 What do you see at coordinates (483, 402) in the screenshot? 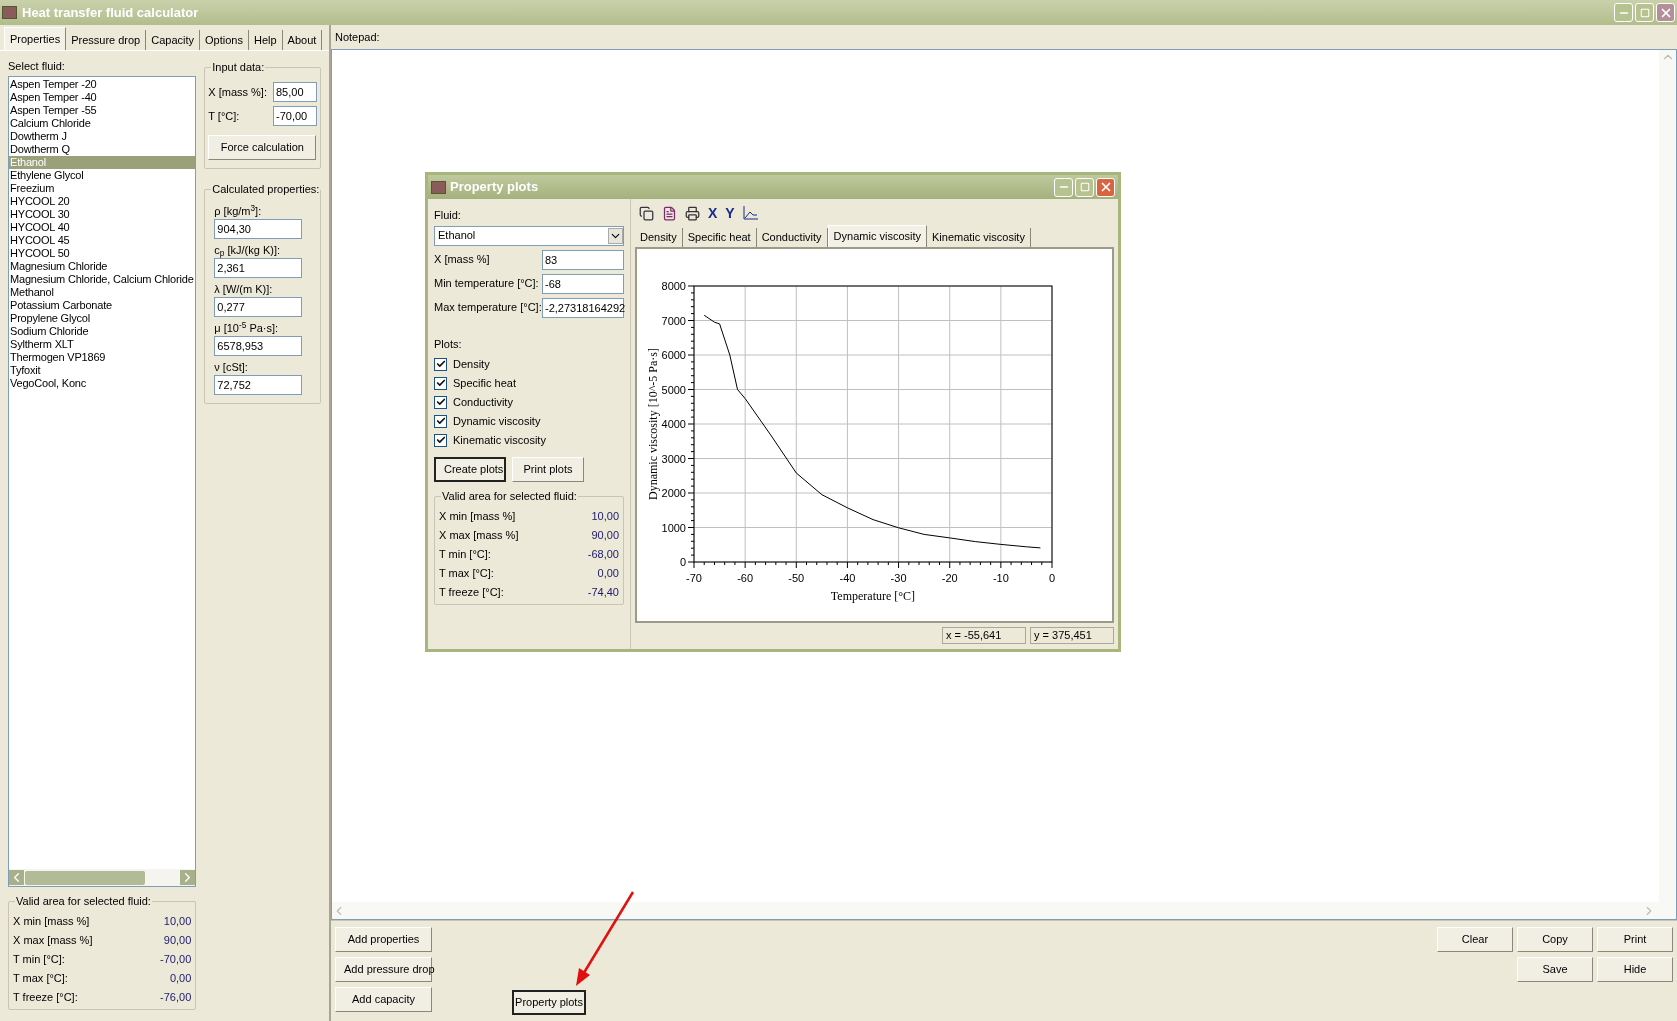
I see `checkbox-label: Conductivity` at bounding box center [483, 402].